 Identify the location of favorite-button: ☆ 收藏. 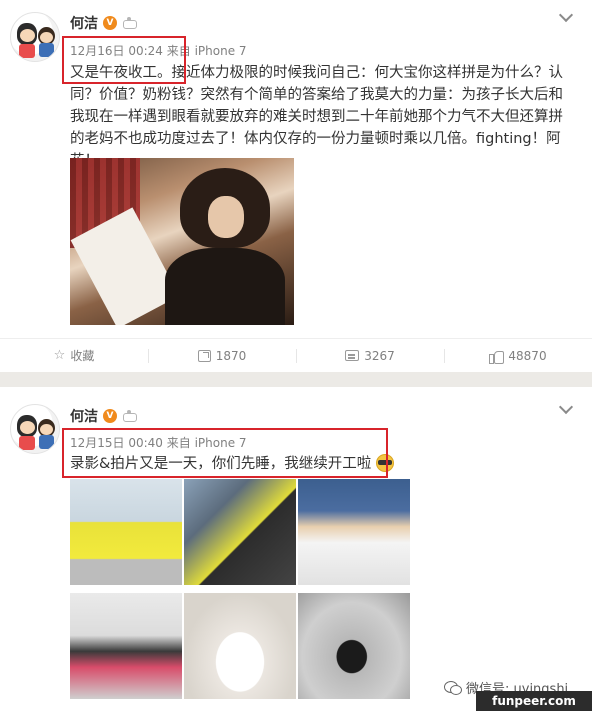
(74, 355).